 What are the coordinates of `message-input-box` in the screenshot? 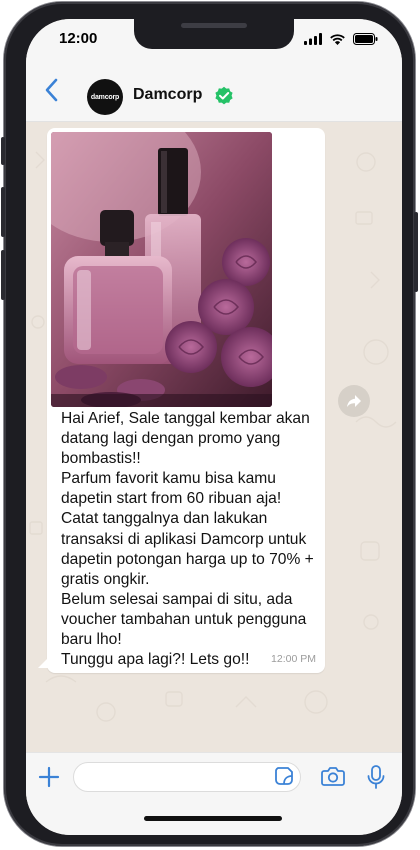 It's located at (187, 777).